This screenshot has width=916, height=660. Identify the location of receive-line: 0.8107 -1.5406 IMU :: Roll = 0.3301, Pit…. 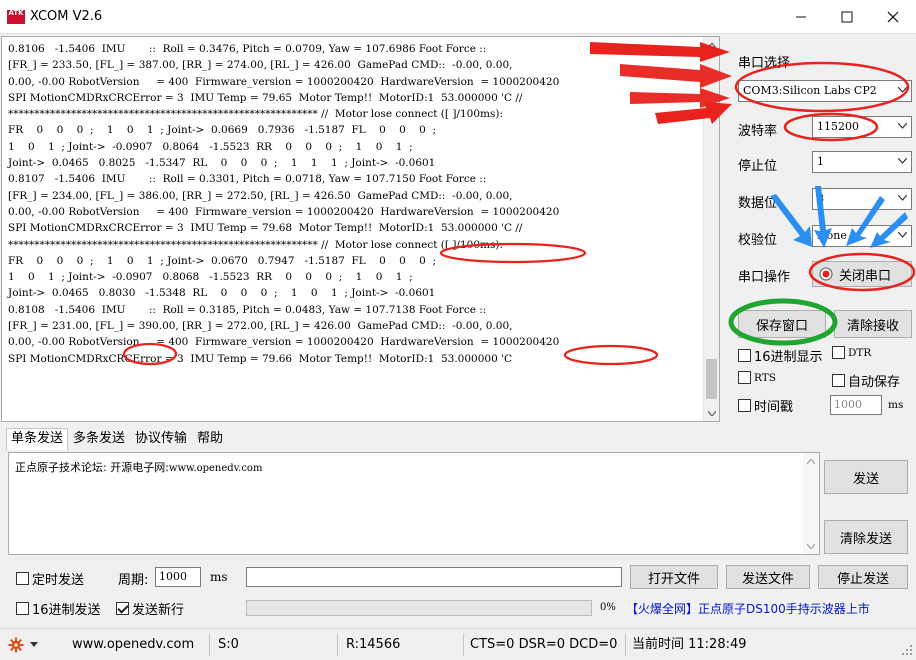
(247, 179).